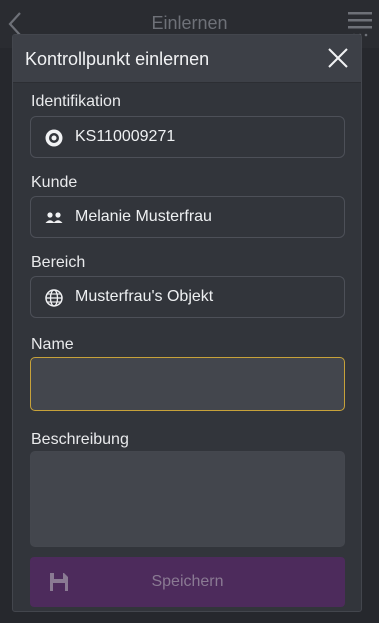 This screenshot has height=623, width=379. I want to click on name-input, so click(187, 384).